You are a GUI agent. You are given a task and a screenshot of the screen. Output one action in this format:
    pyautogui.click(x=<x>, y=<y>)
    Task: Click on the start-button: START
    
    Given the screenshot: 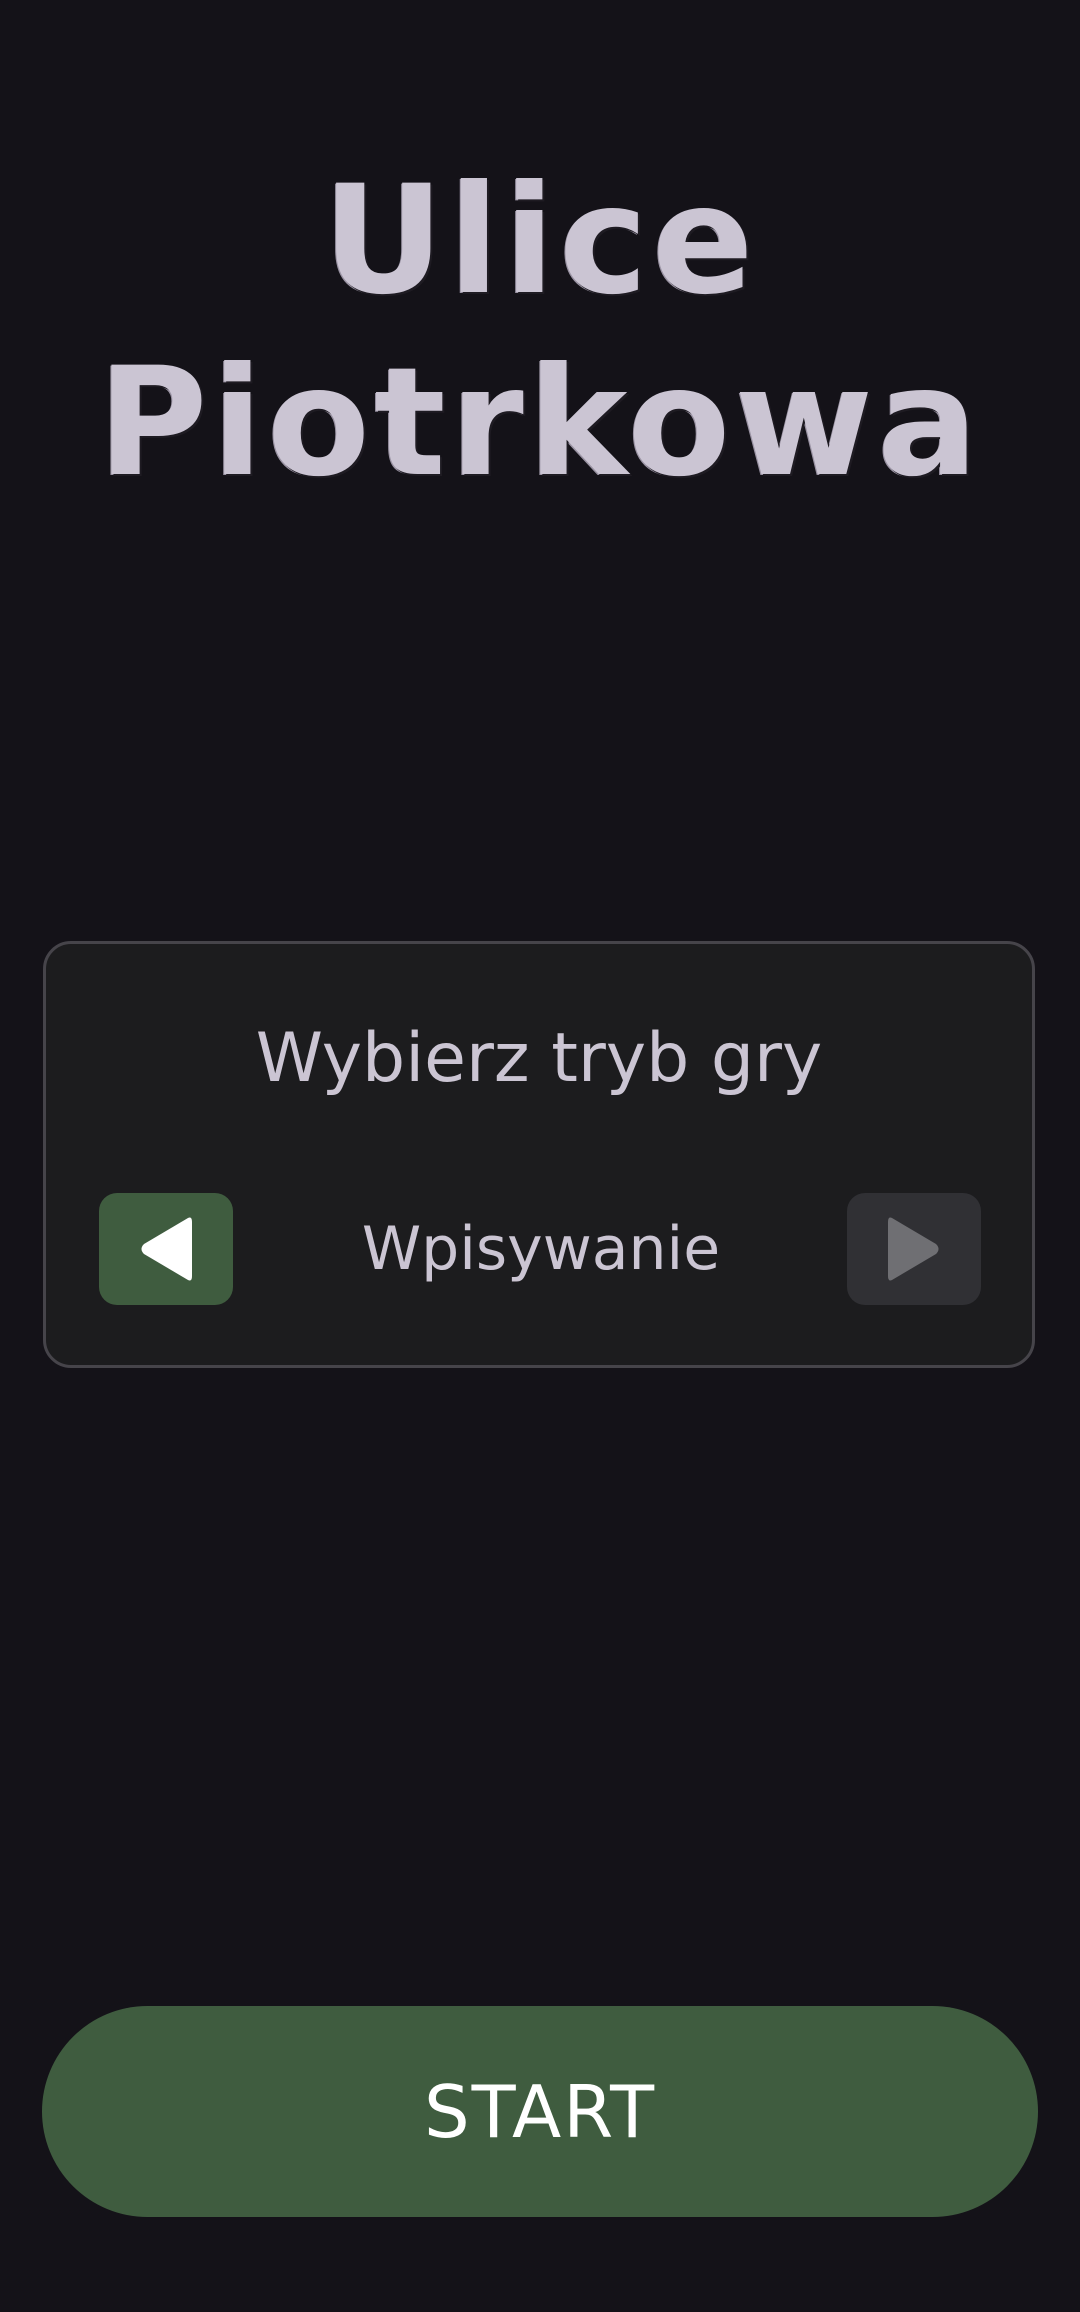 What is the action you would take?
    pyautogui.click(x=540, y=2111)
    